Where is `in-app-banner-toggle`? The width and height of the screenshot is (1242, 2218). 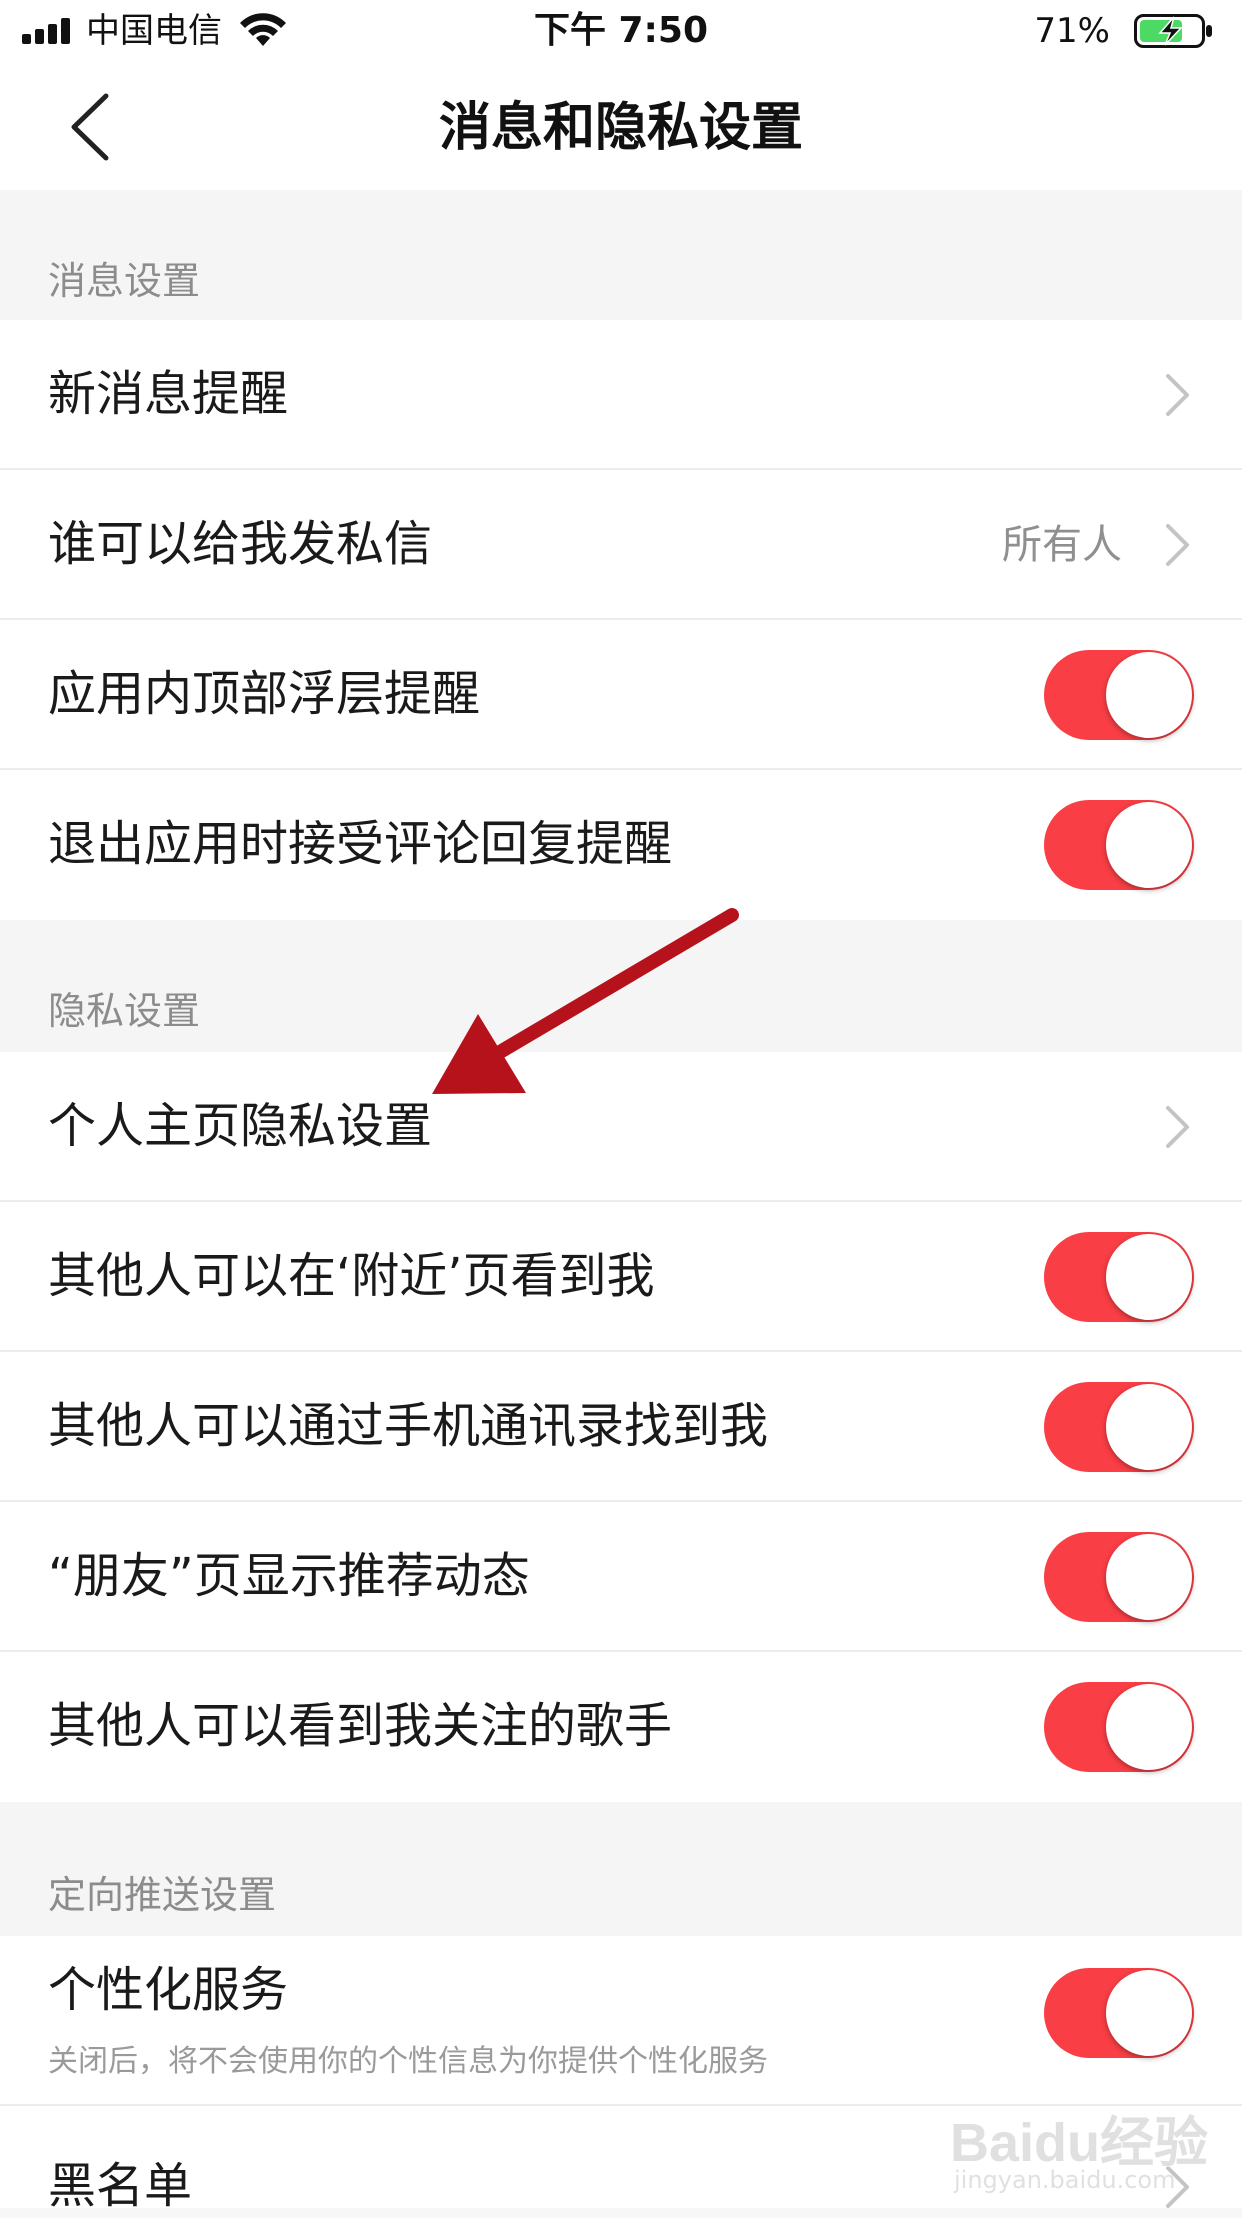
in-app-banner-toggle is located at coordinates (1119, 695).